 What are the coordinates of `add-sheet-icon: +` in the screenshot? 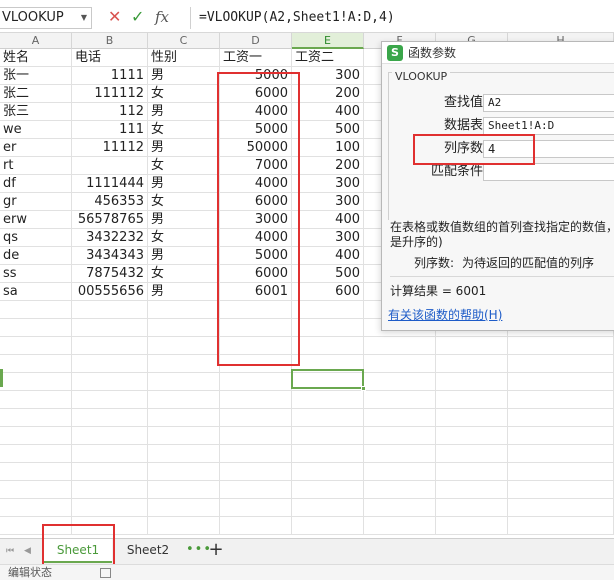 It's located at (216, 551).